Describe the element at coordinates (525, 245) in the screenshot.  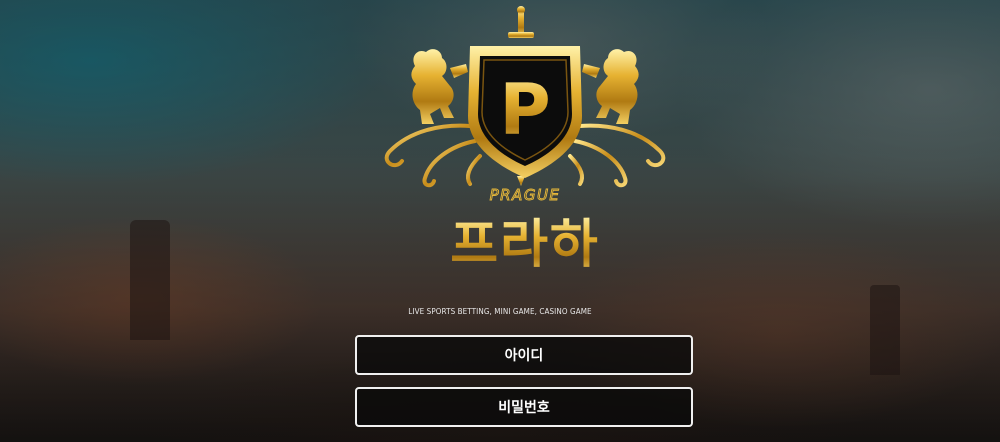
I see `brand-name-korean: 프라하` at that location.